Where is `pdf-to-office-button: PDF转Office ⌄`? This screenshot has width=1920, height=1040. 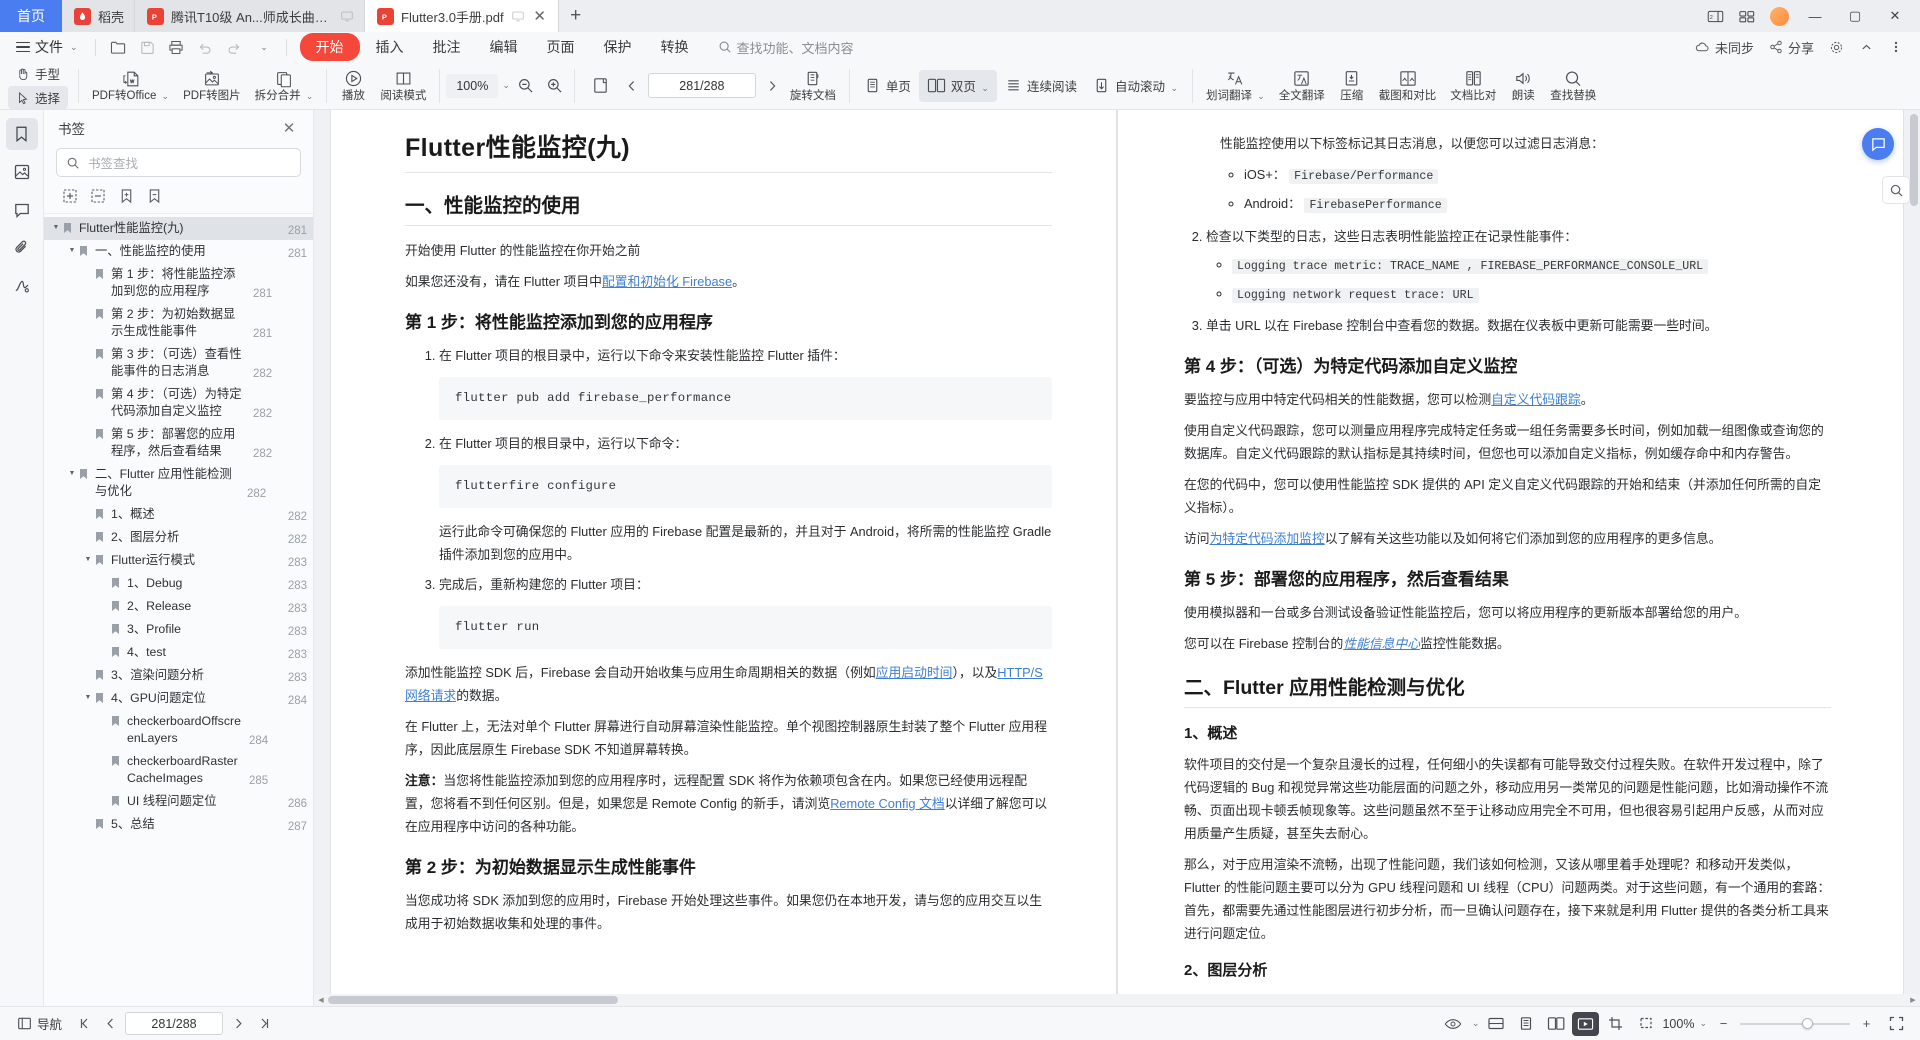
pdf-to-office-button: PDF转Office ⌄ is located at coordinates (130, 86).